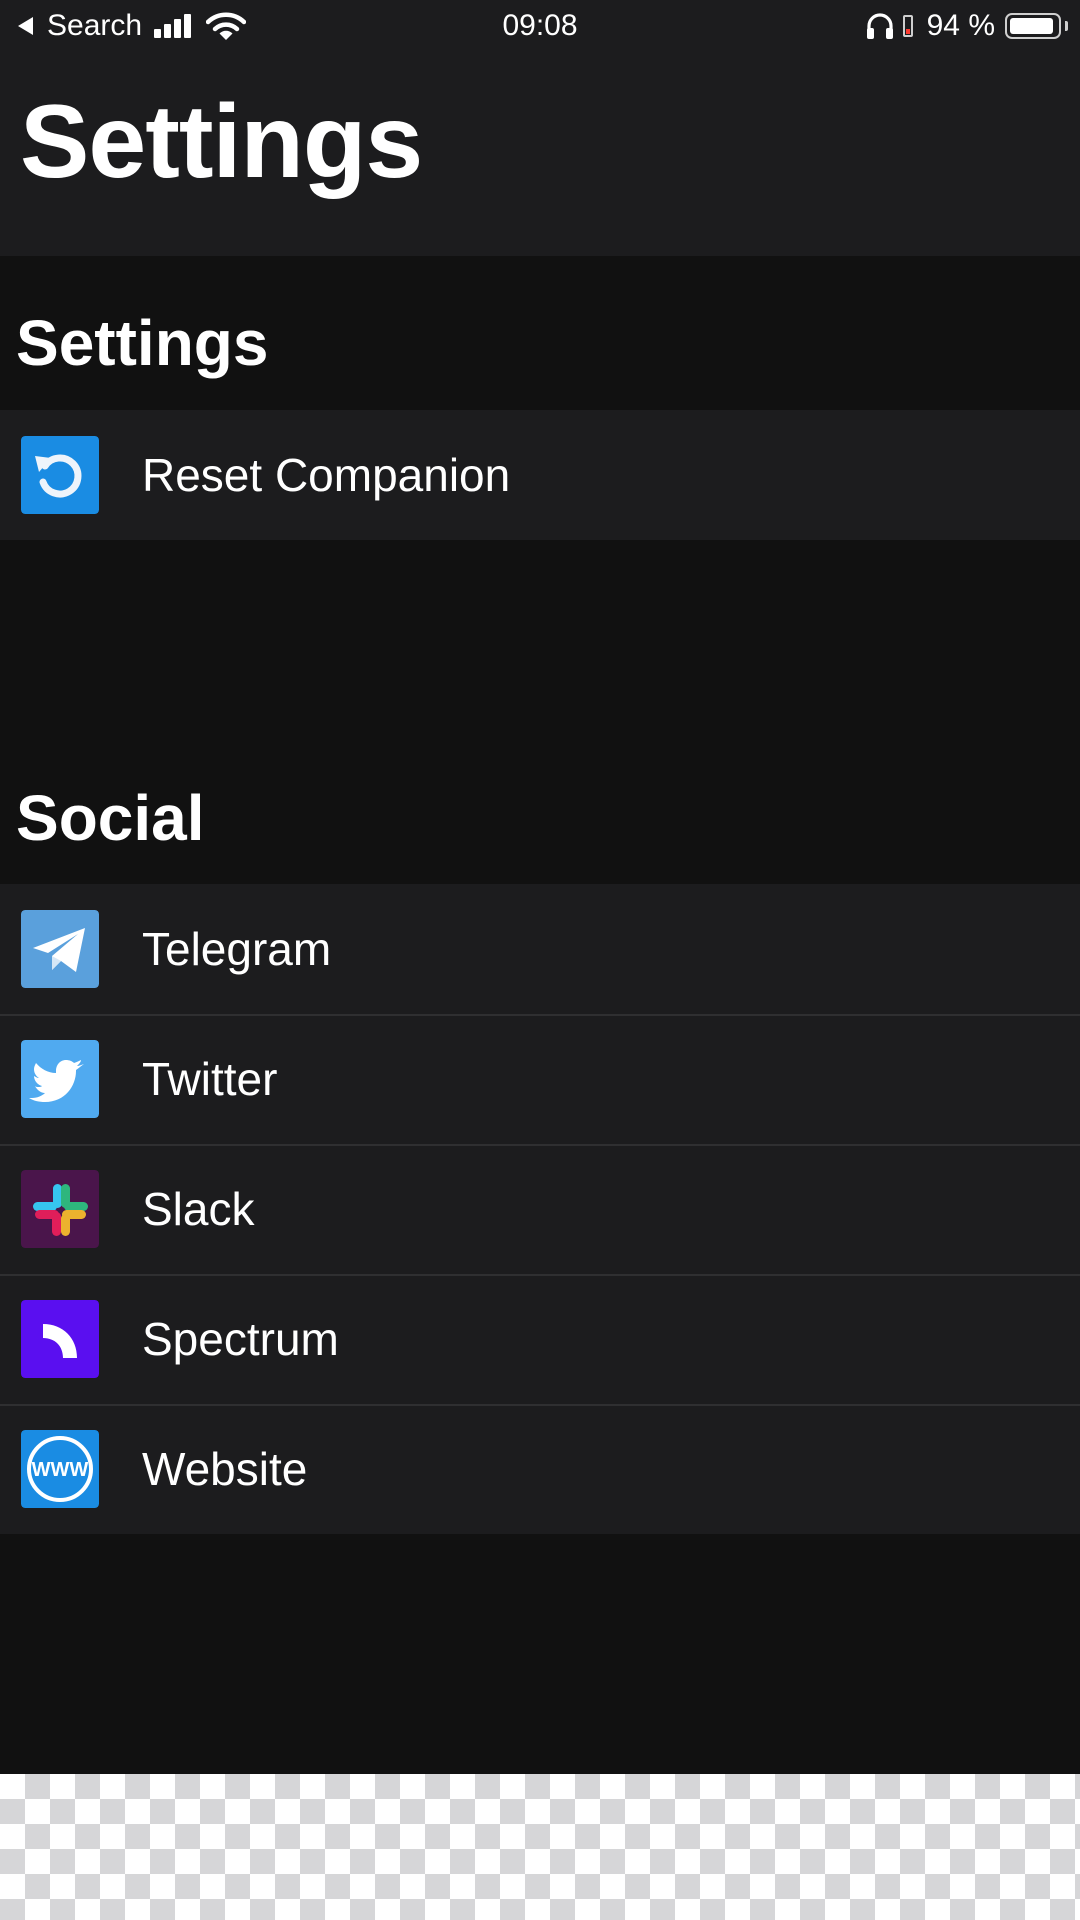 The width and height of the screenshot is (1080, 1920). I want to click on row-label: Spectrum, so click(240, 1339).